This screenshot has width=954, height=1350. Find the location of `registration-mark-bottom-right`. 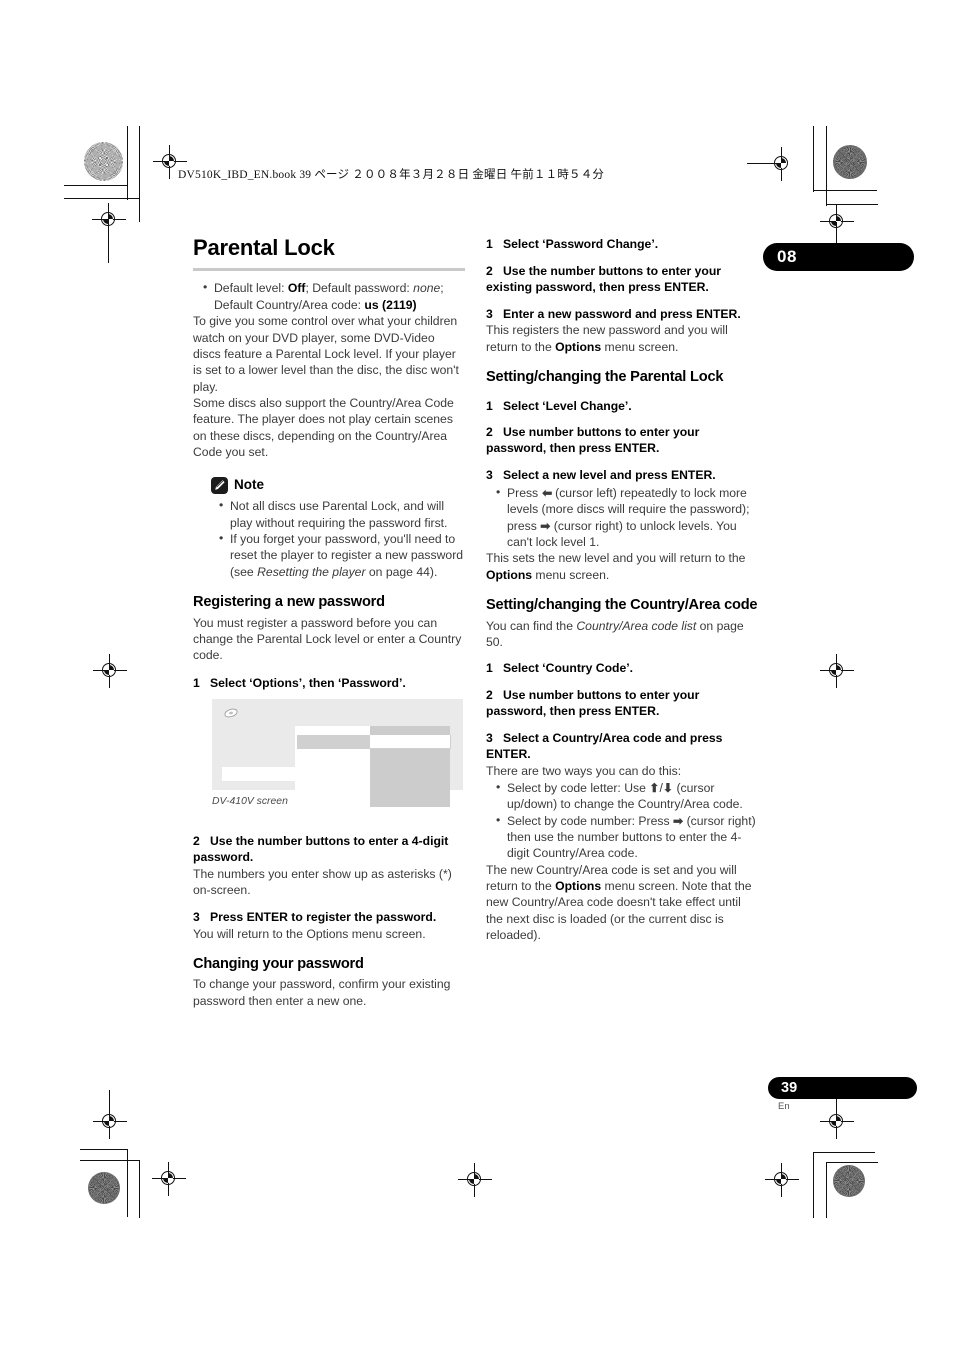

registration-mark-bottom-right is located at coordinates (782, 1180).